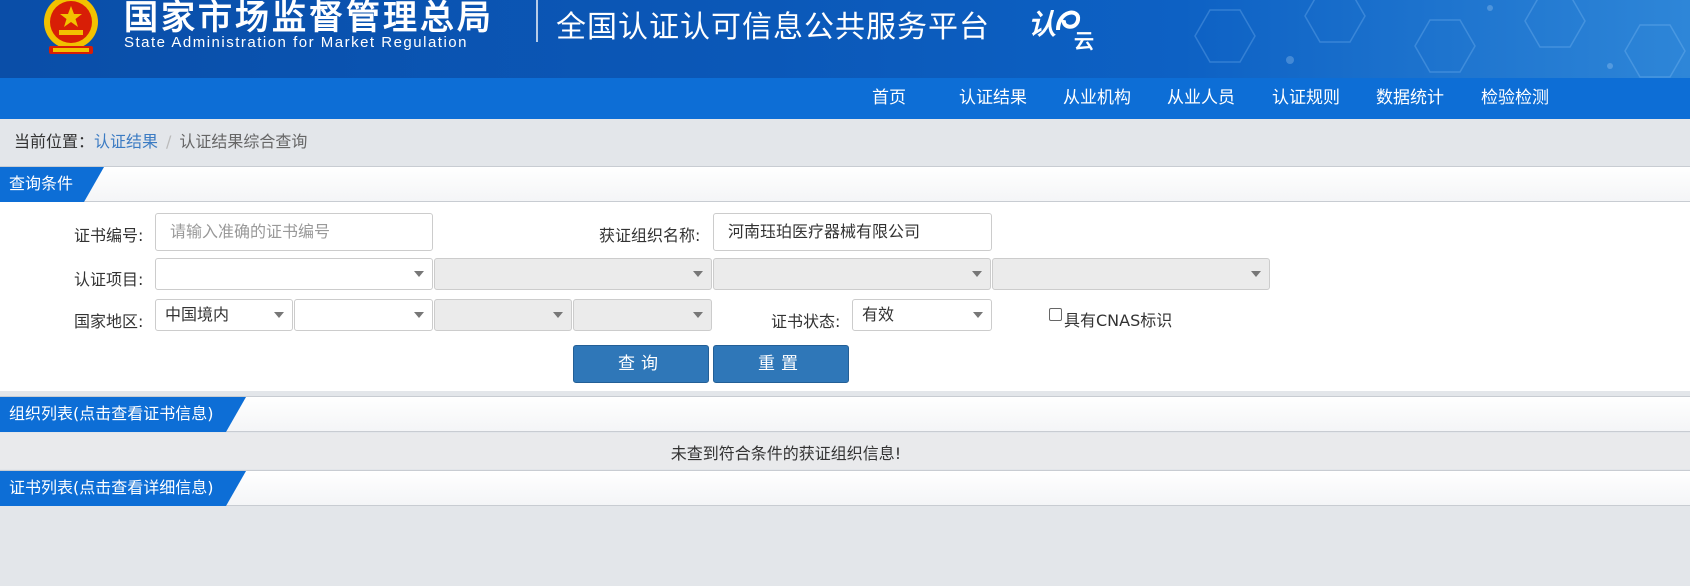 Image resolution: width=1690 pixels, height=586 pixels. Describe the element at coordinates (224, 315) in the screenshot. I see `region-select-1: 中国境内` at that location.